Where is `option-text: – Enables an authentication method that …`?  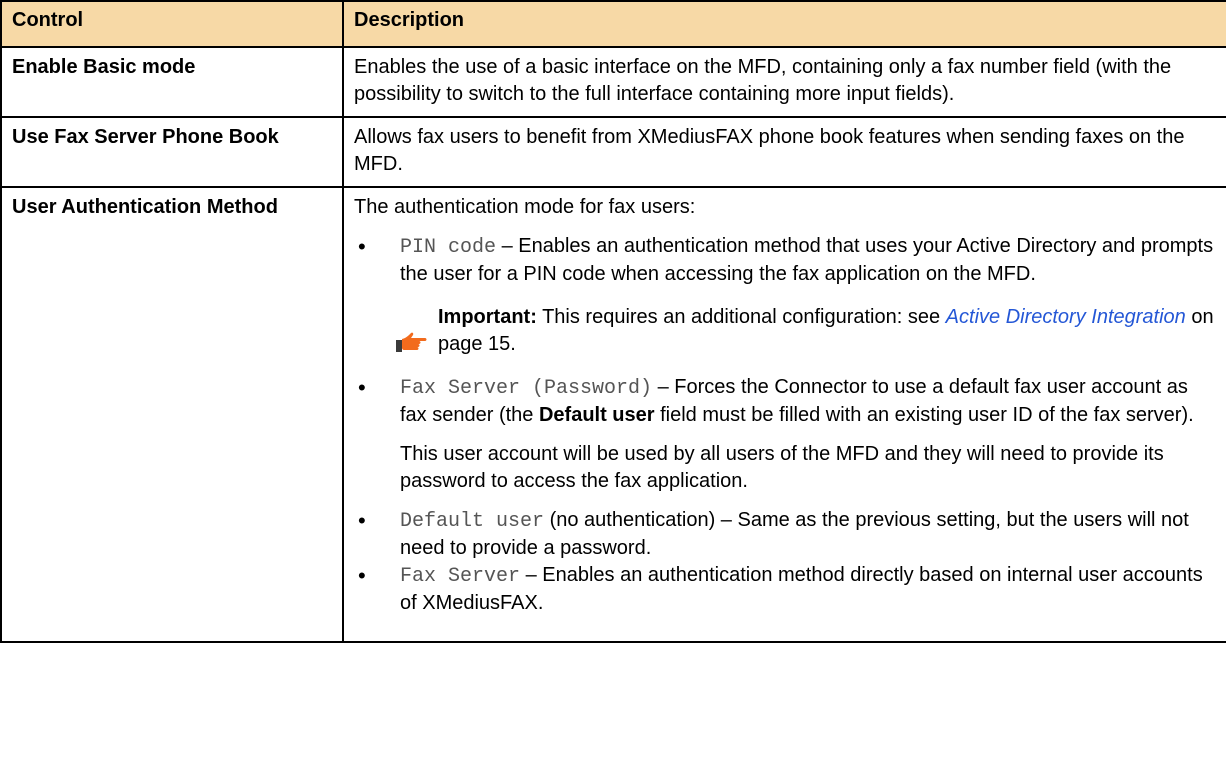
option-text: – Enables an authentication method that … is located at coordinates (807, 260).